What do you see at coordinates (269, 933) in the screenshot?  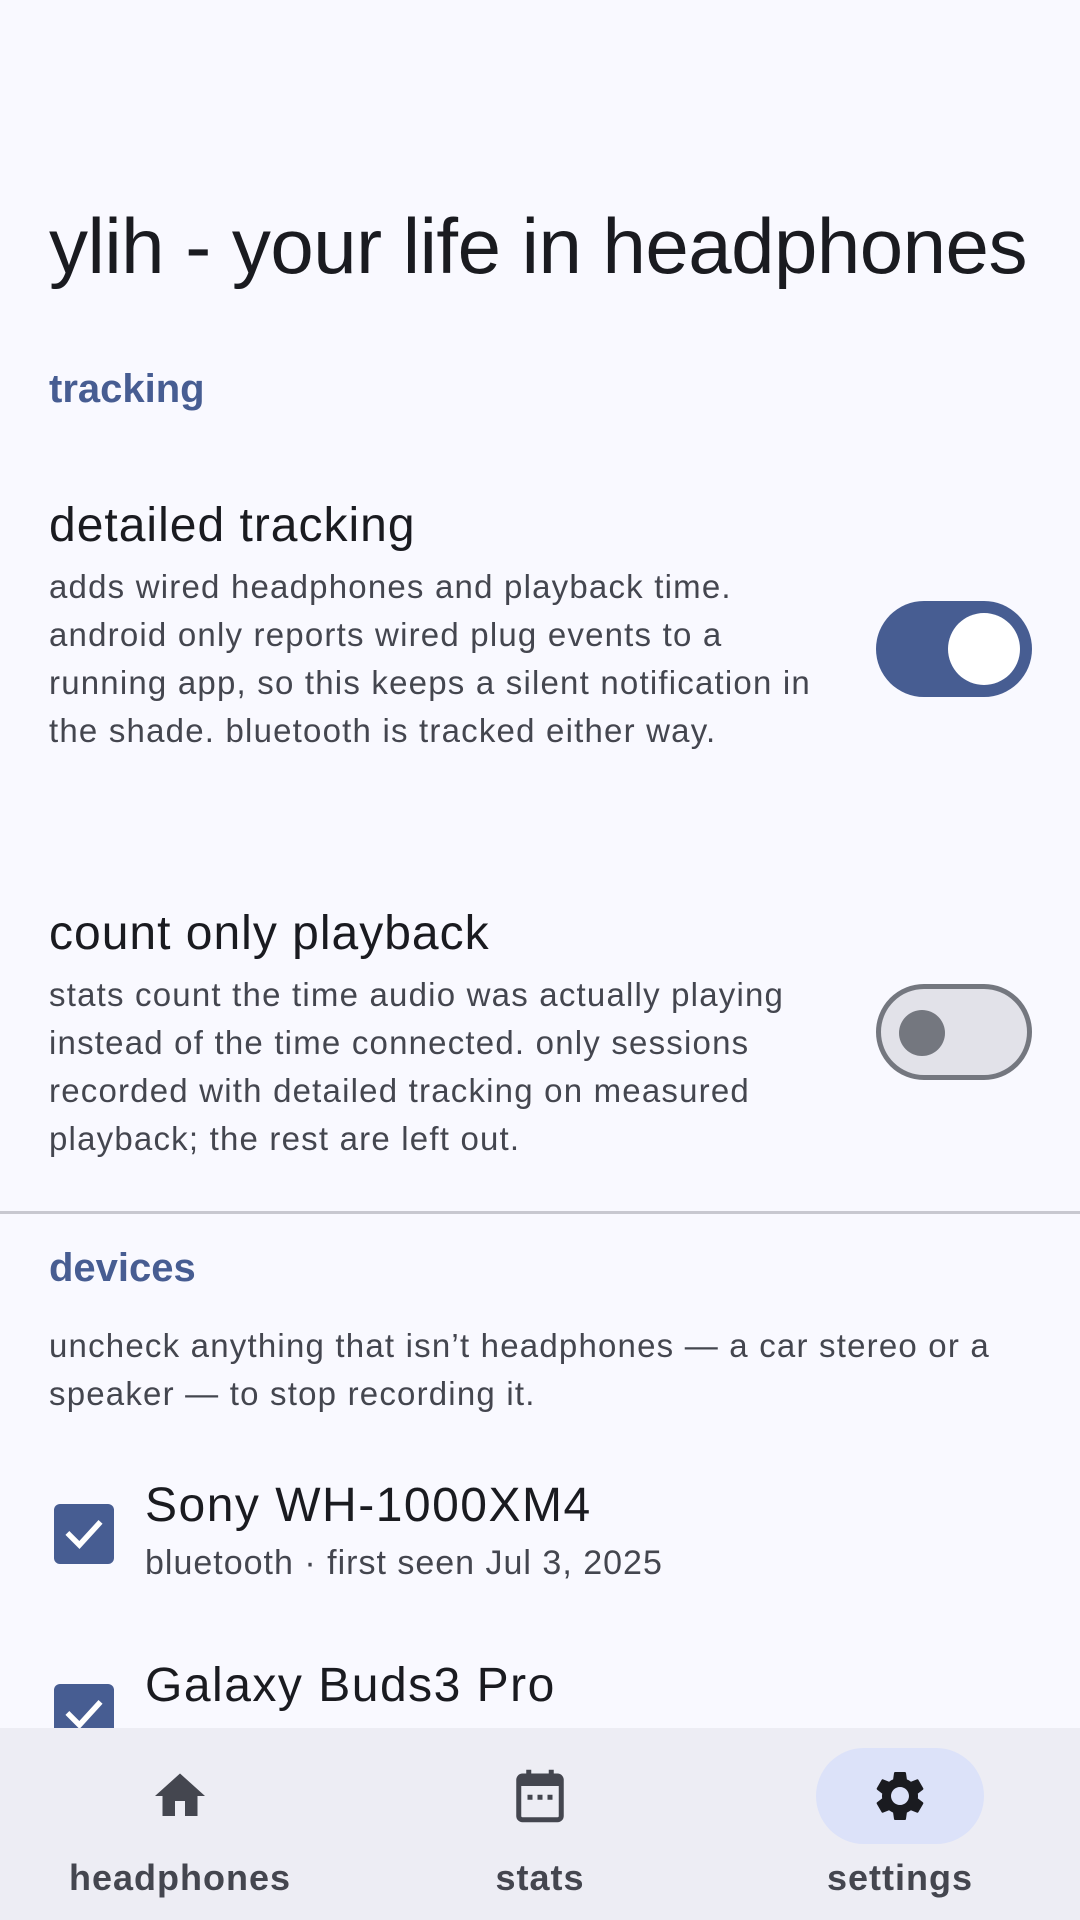 I see `setting-title: count only playback` at bounding box center [269, 933].